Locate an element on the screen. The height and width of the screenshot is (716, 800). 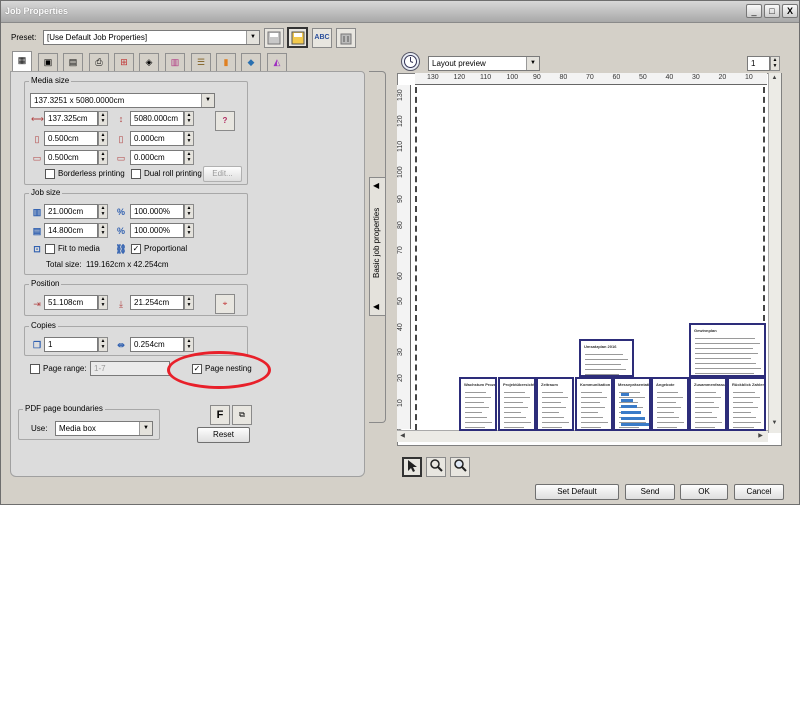
margin-top-stepper: ▲ ▼ is located at coordinates (103, 157).